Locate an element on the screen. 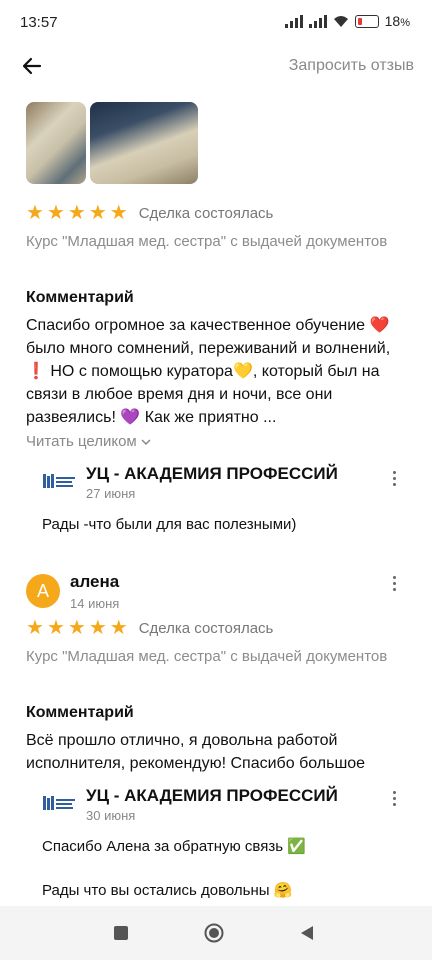 This screenshot has width=432, height=960. read-more-link: Читать целиком is located at coordinates (88, 441).